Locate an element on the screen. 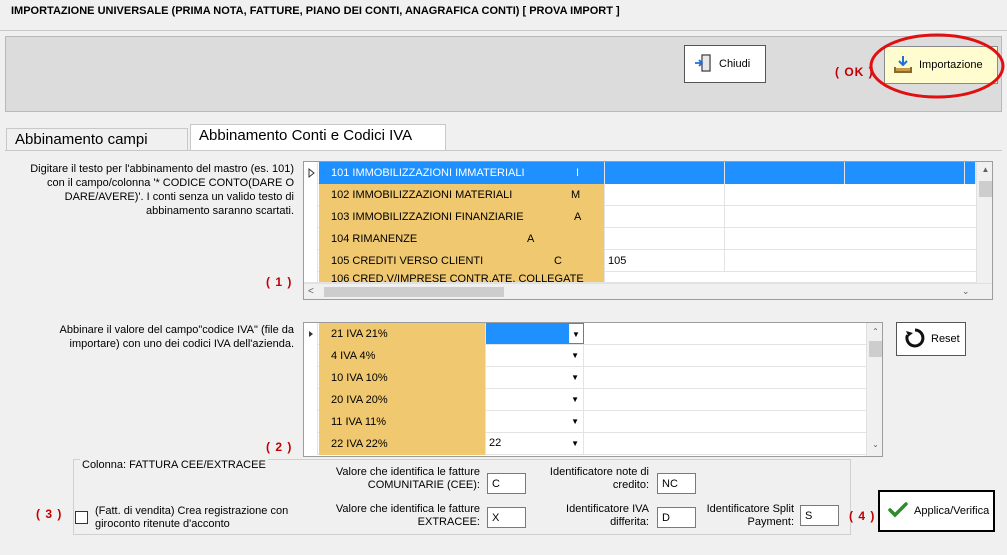 This screenshot has height=555, width=1007. account-code: M is located at coordinates (576, 195).